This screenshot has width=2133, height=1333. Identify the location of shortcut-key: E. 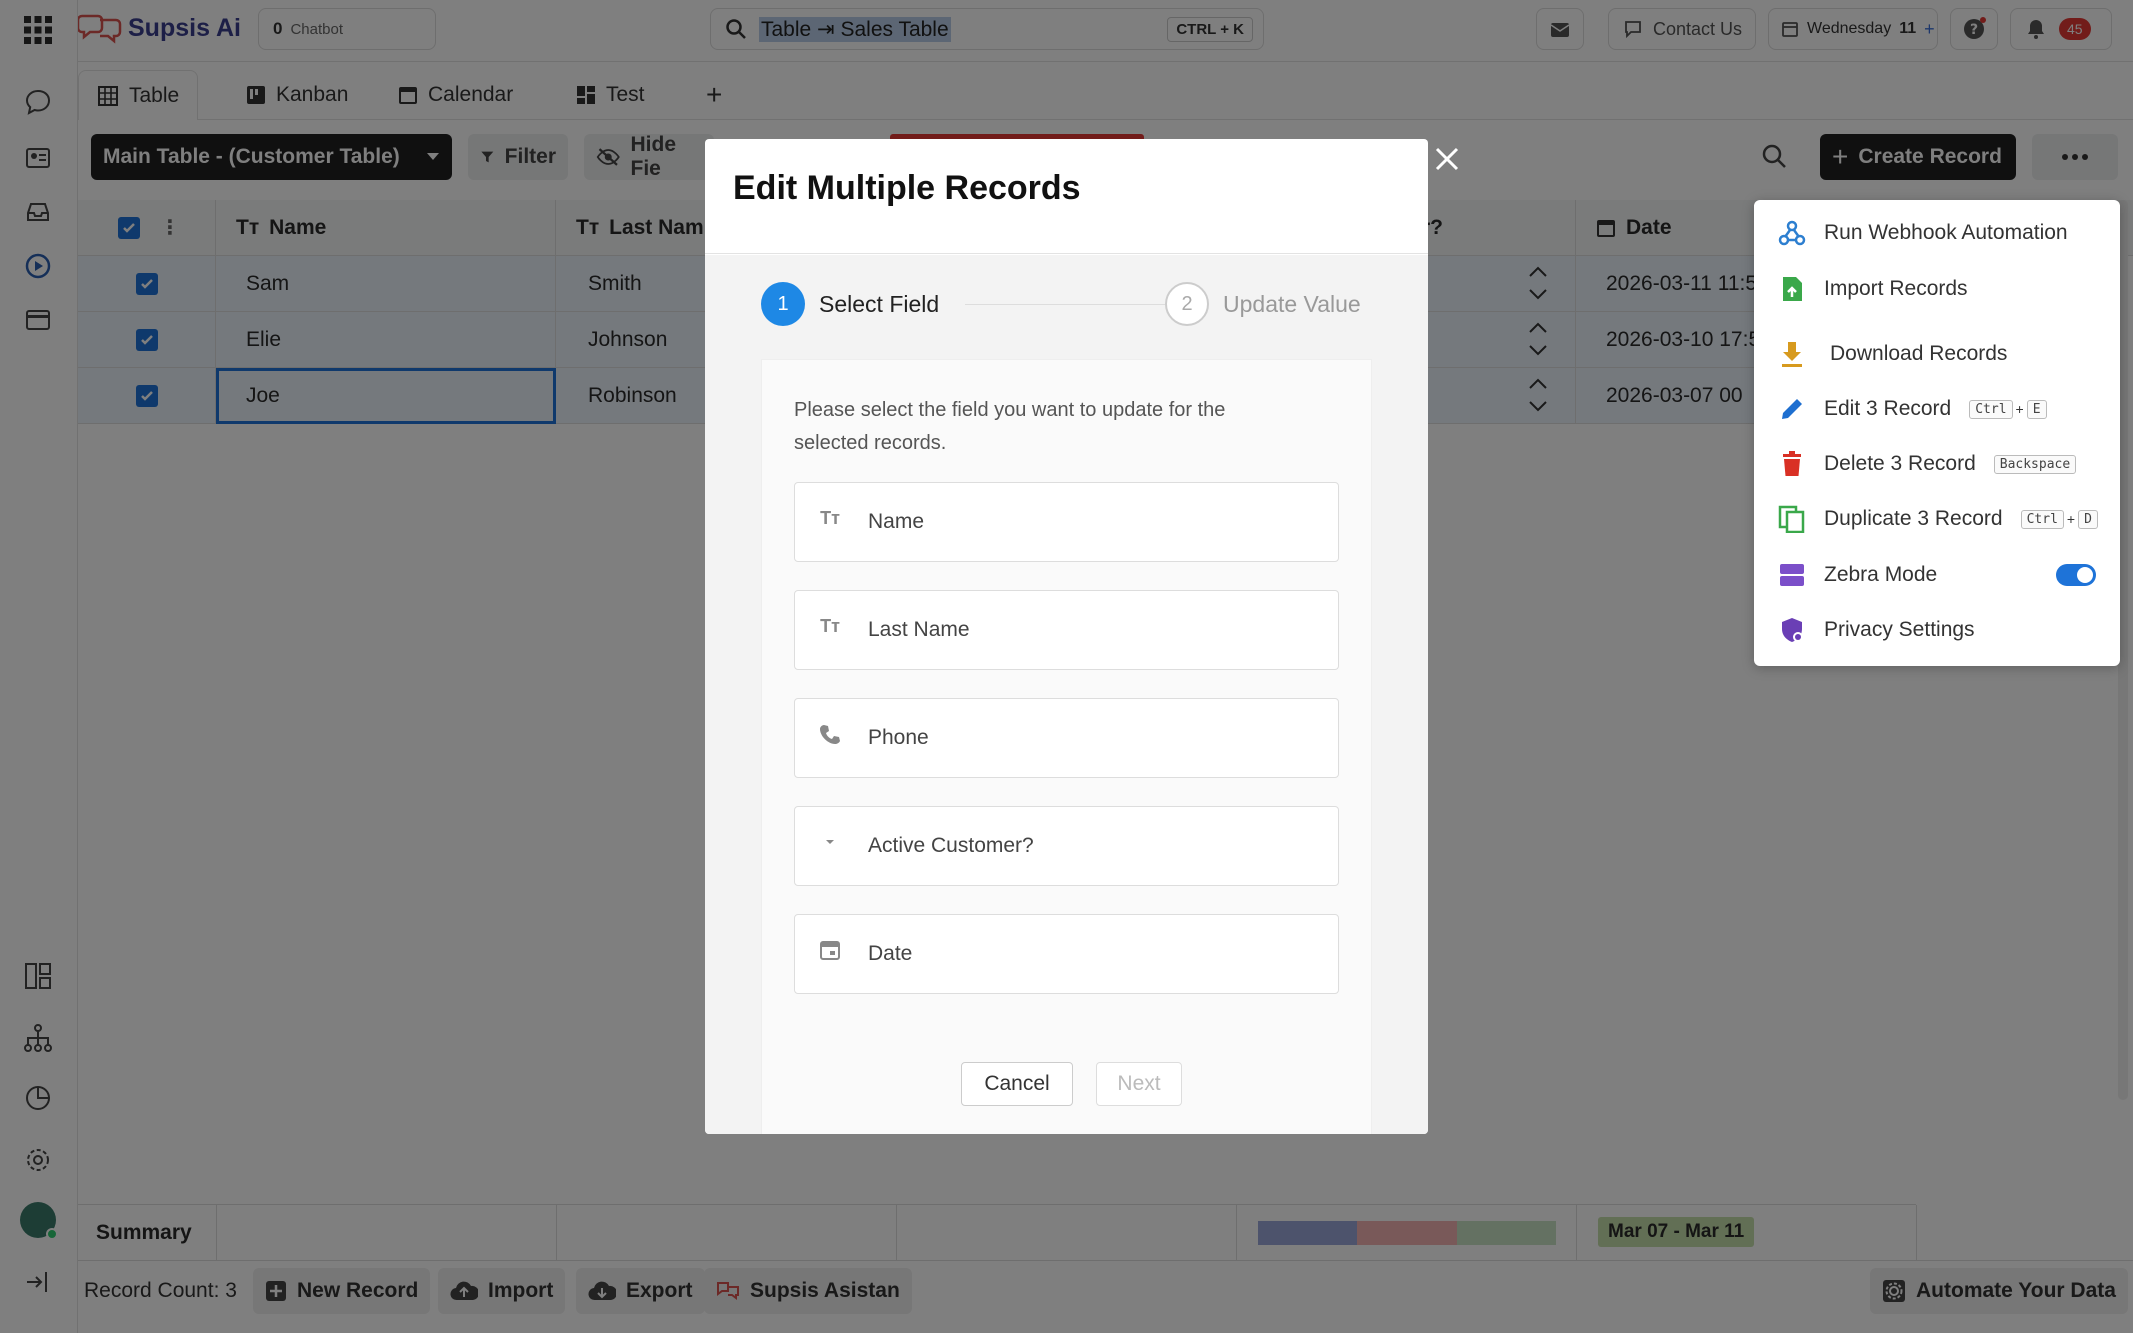
(2036, 409).